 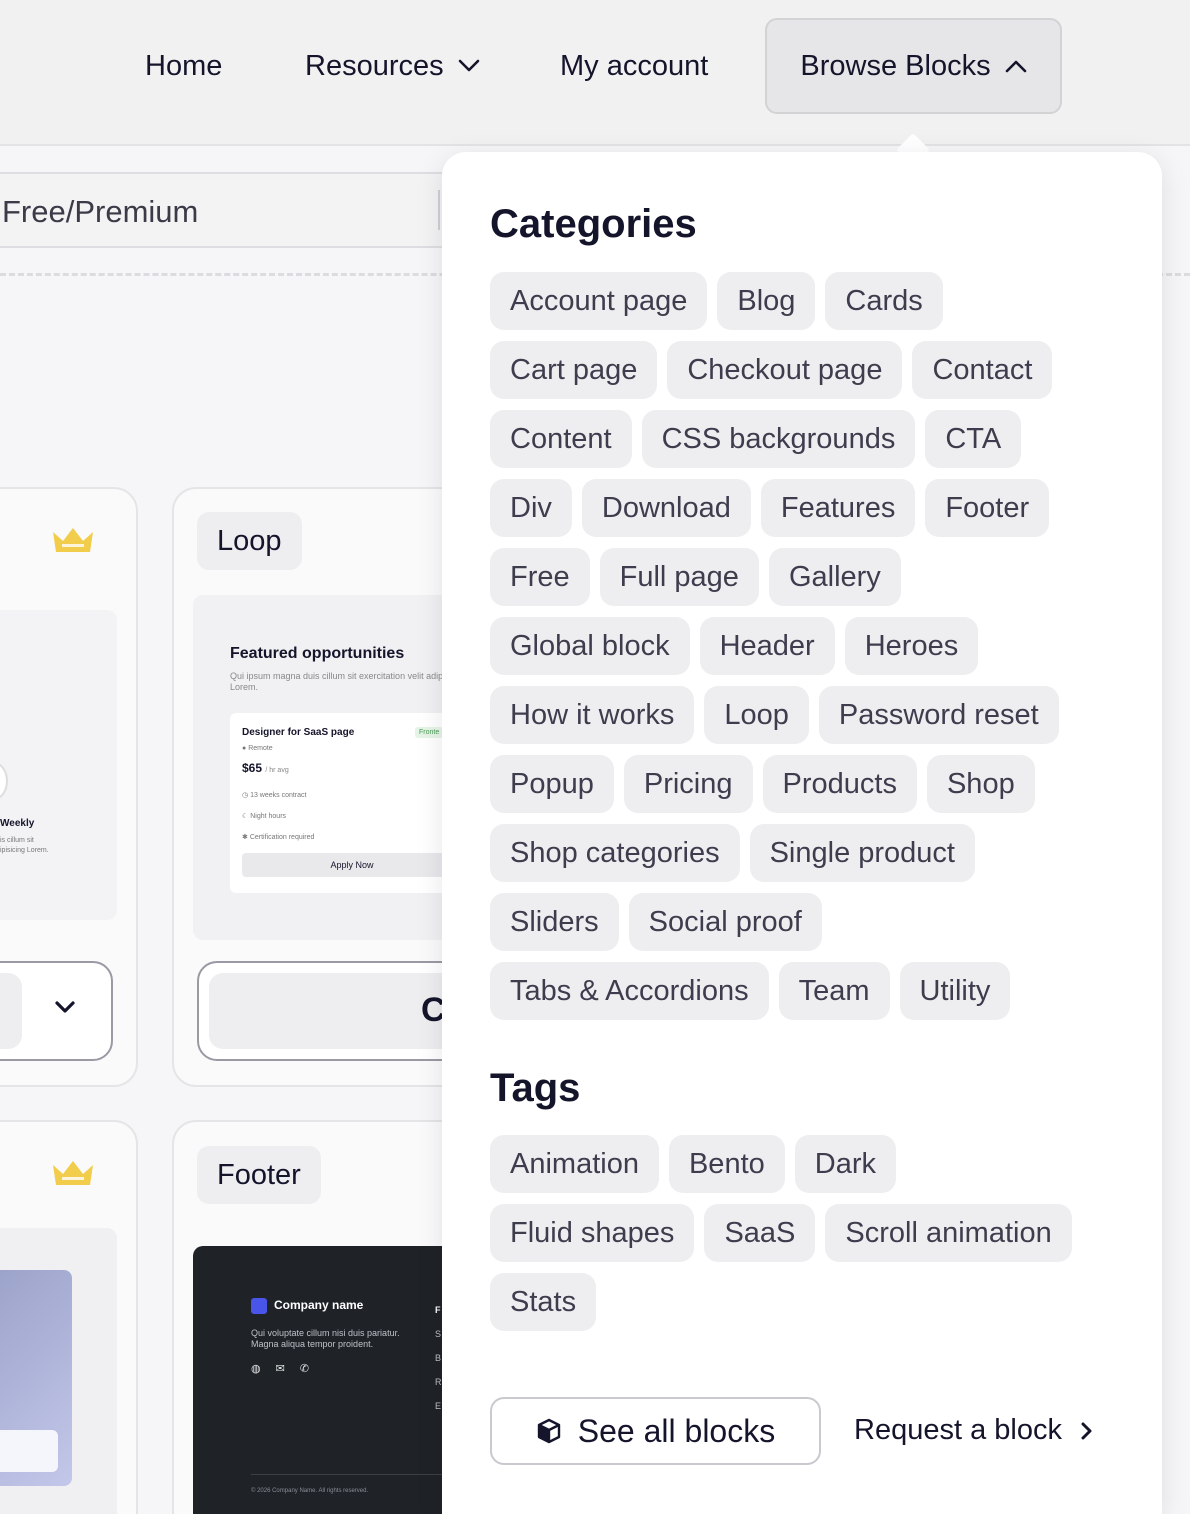 What do you see at coordinates (982, 370) in the screenshot?
I see `category-chip-contact: Contact` at bounding box center [982, 370].